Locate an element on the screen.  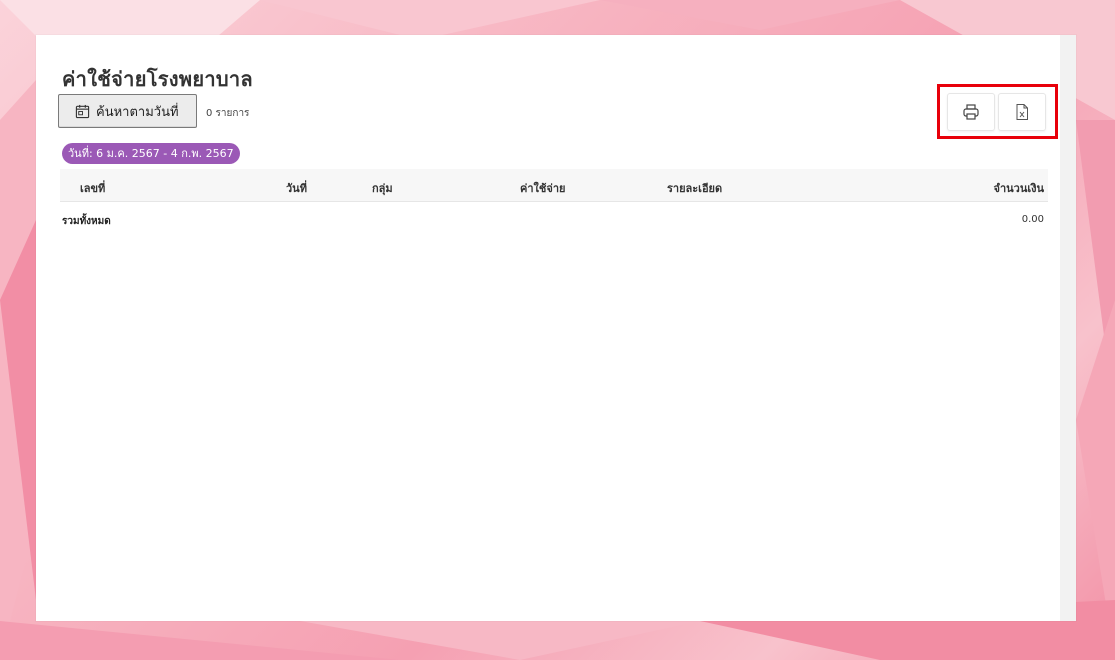
column-header-date: วันที่ is located at coordinates (296, 188).